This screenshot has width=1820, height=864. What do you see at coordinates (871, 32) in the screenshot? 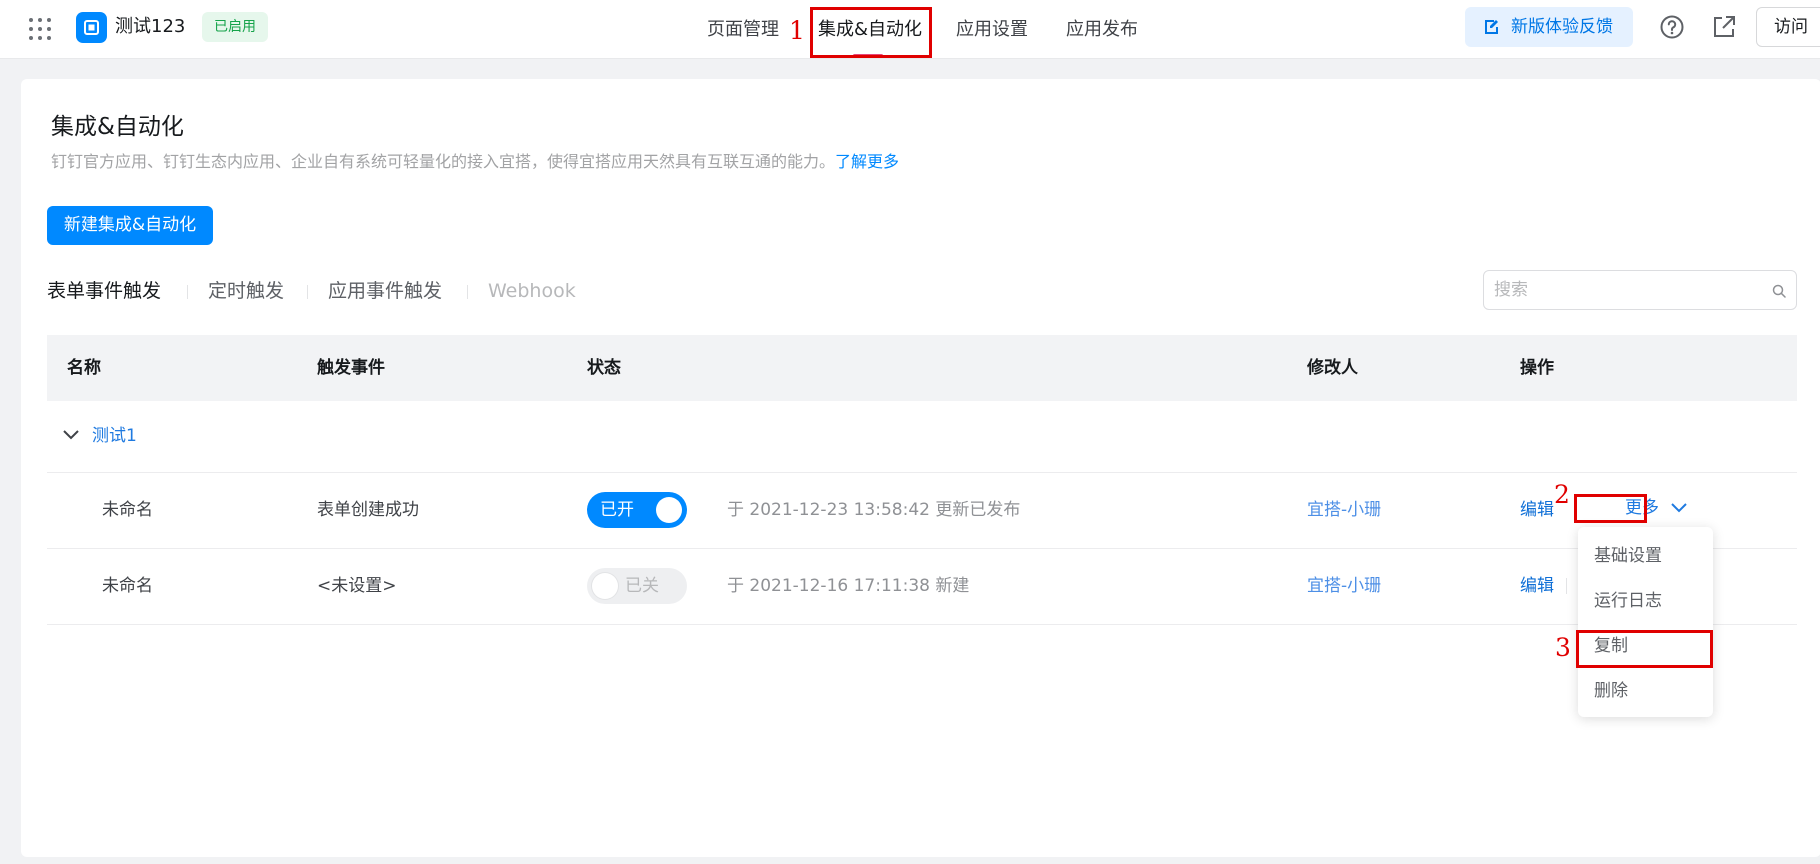
I see `annotation-box-tab` at bounding box center [871, 32].